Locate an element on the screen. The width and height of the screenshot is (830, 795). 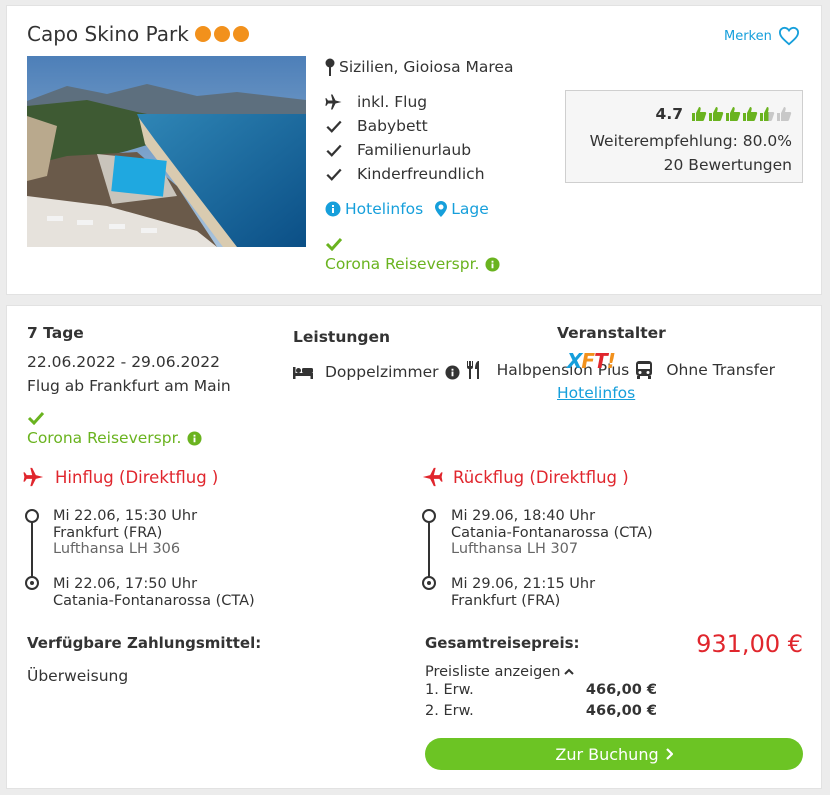
hotel-title-row: Capo Skino Park is located at coordinates (138, 34).